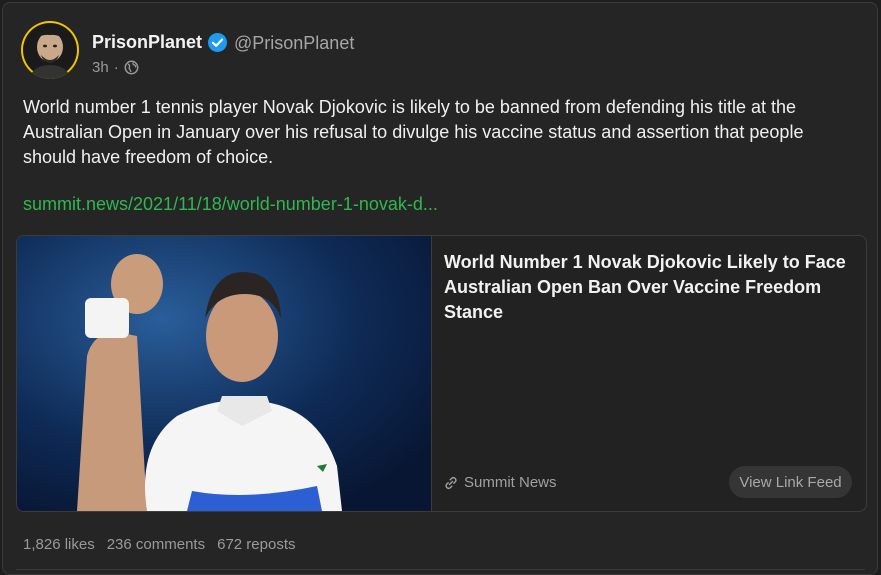 This screenshot has width=881, height=575. What do you see at coordinates (294, 43) in the screenshot?
I see `author-handle: @PrisonPlanet` at bounding box center [294, 43].